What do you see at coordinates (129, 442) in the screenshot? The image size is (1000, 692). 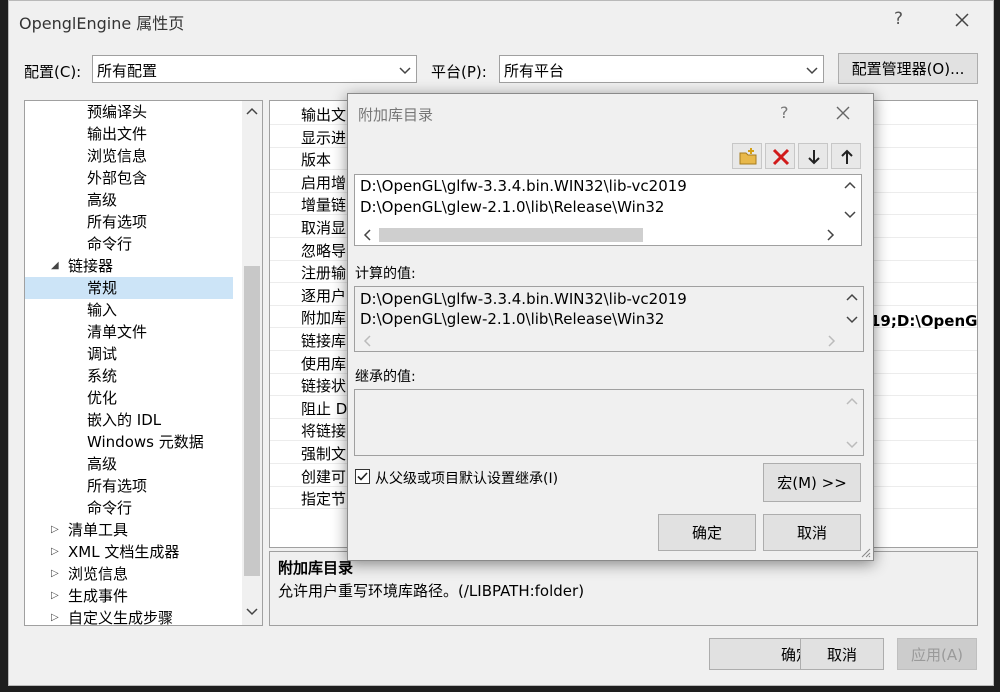 I see `tree-item: Windows 元数据` at bounding box center [129, 442].